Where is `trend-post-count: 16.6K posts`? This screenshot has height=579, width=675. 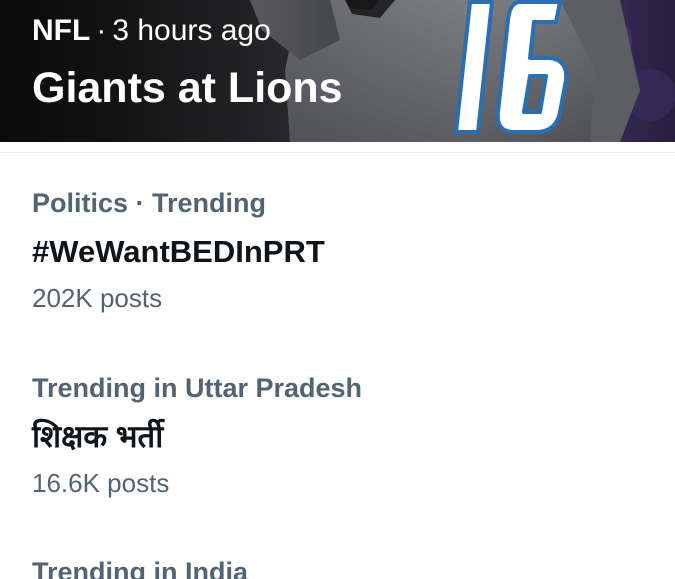 trend-post-count: 16.6K posts is located at coordinates (101, 483).